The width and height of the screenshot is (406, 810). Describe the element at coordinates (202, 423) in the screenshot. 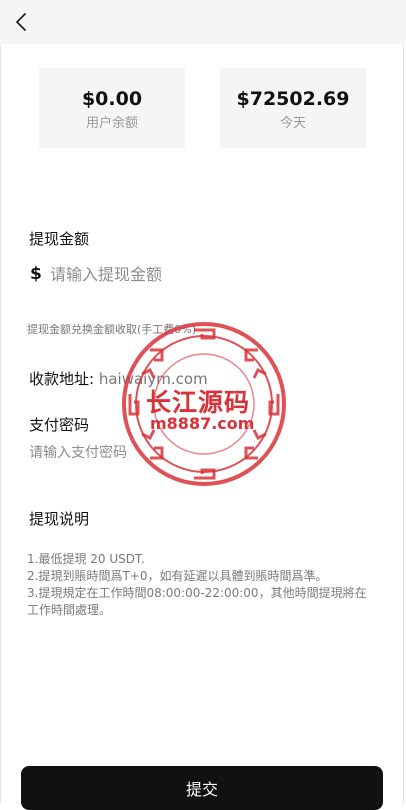

I see `watermark-url: m8887.com` at that location.